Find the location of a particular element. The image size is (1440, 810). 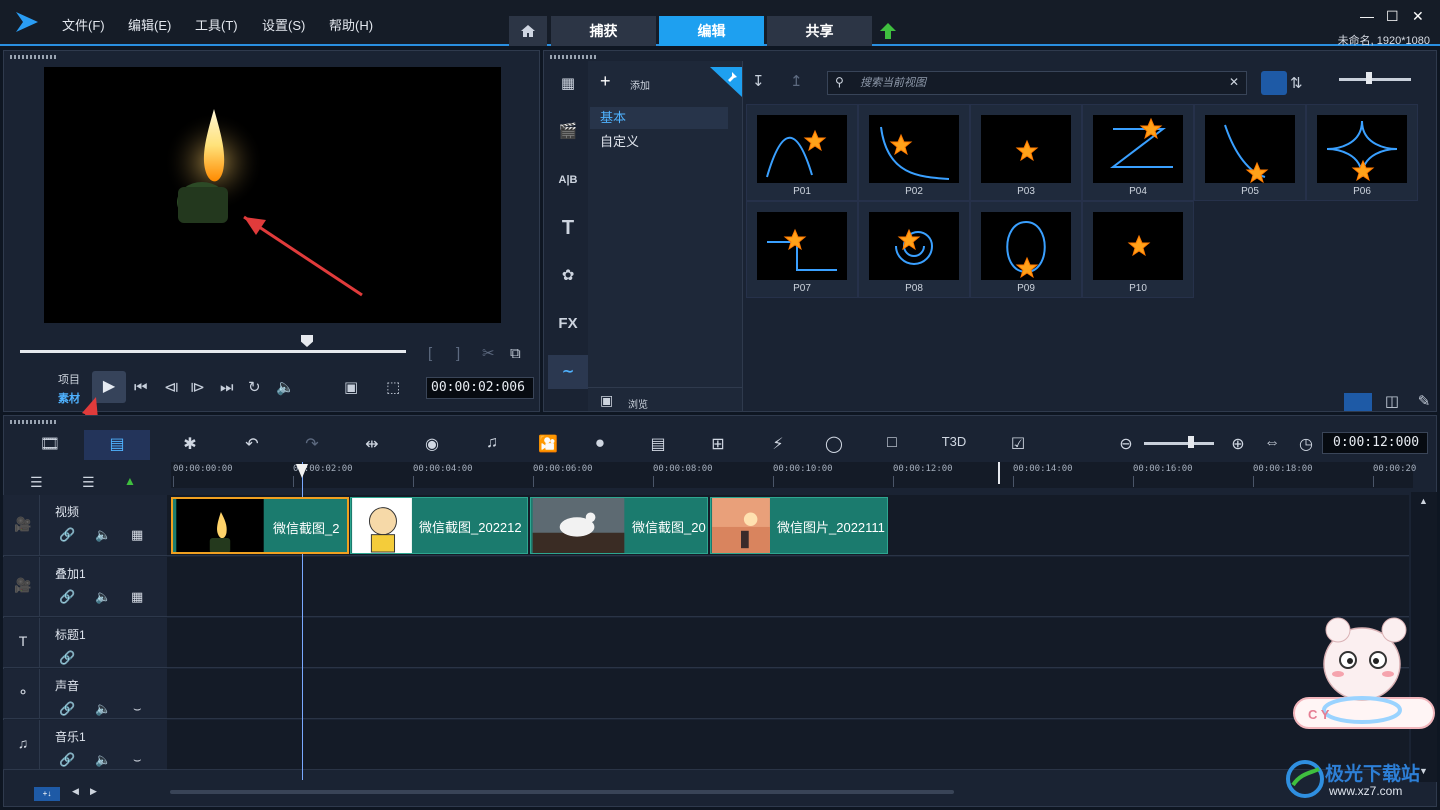

path-thumbnail: P10 is located at coordinates (1138, 249).